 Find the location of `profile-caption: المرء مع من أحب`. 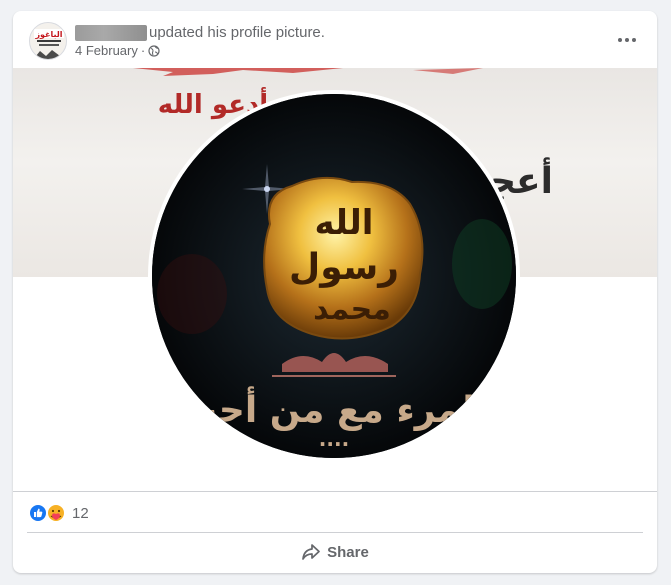

profile-caption: المرء مع من أحب is located at coordinates (334, 408).